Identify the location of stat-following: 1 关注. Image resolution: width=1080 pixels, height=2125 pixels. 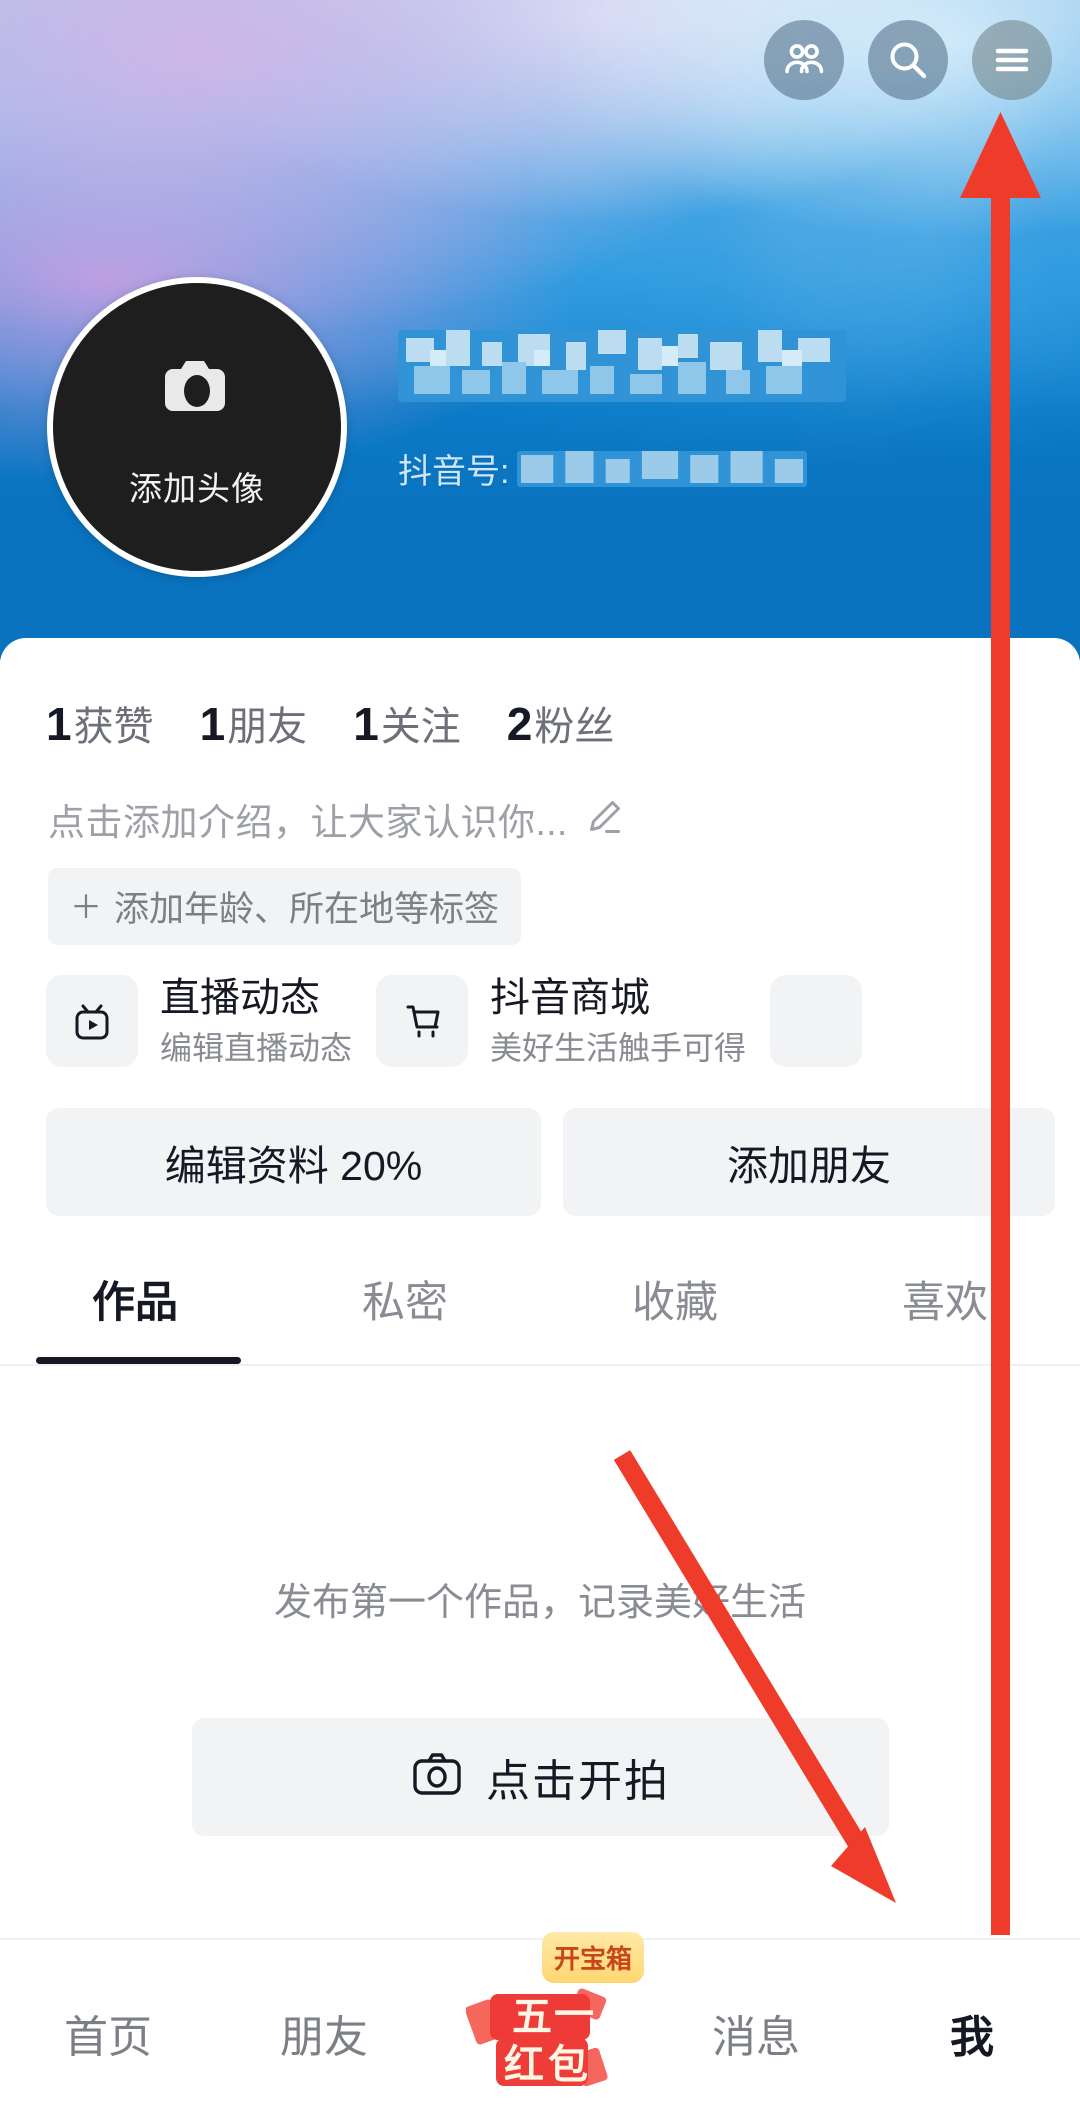
(407, 723).